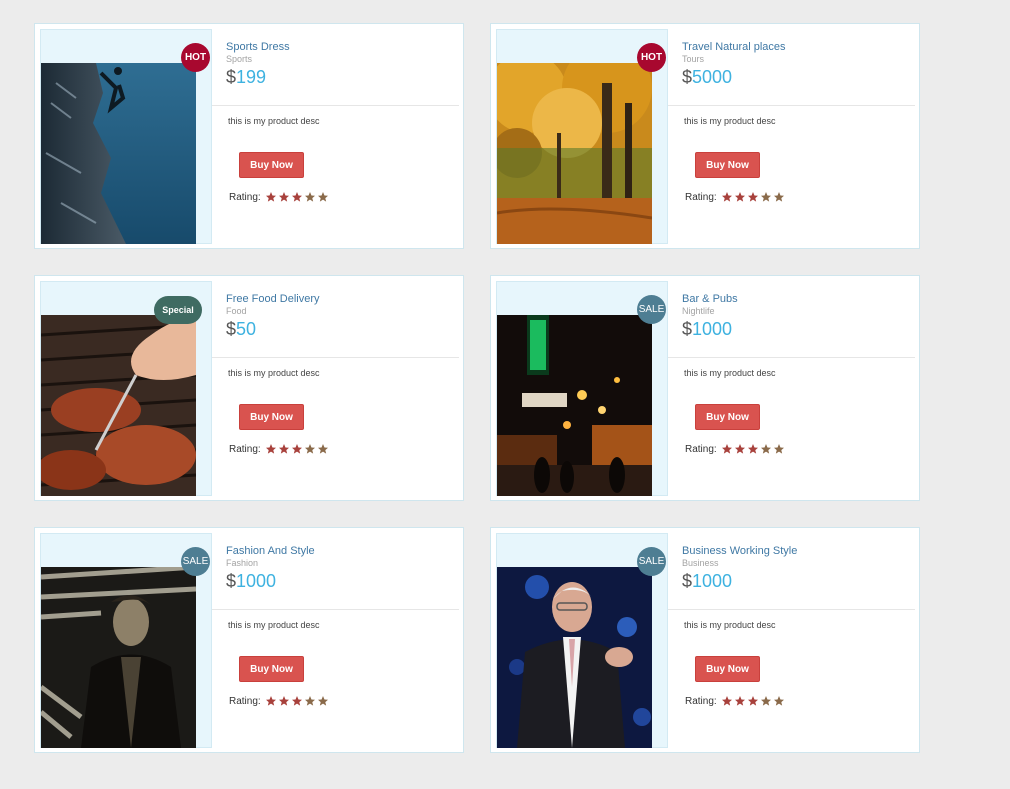 The width and height of the screenshot is (1010, 789). I want to click on price-amount: 199, so click(251, 77).